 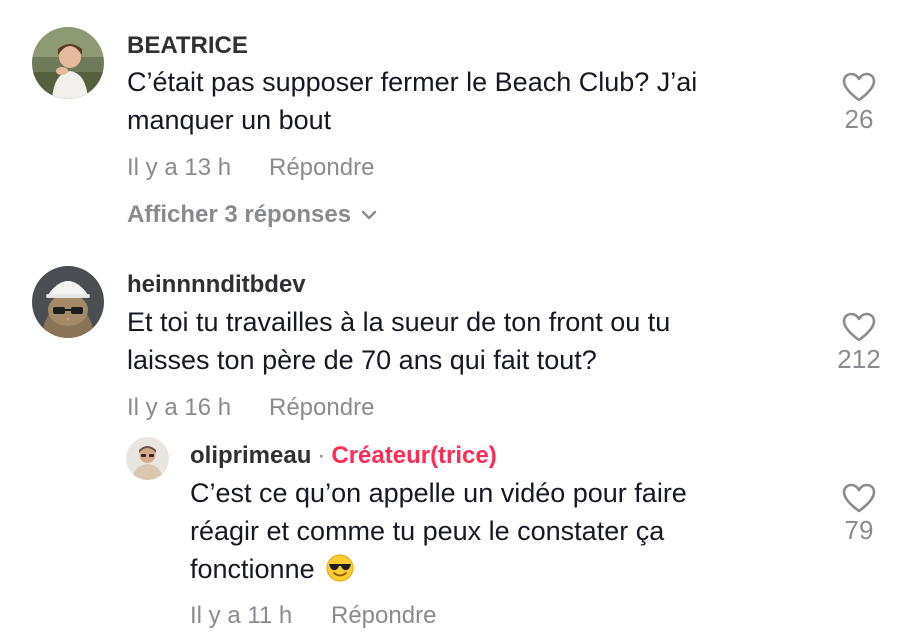 I want to click on comment-timestamp: Il y a 16 h, so click(x=179, y=407).